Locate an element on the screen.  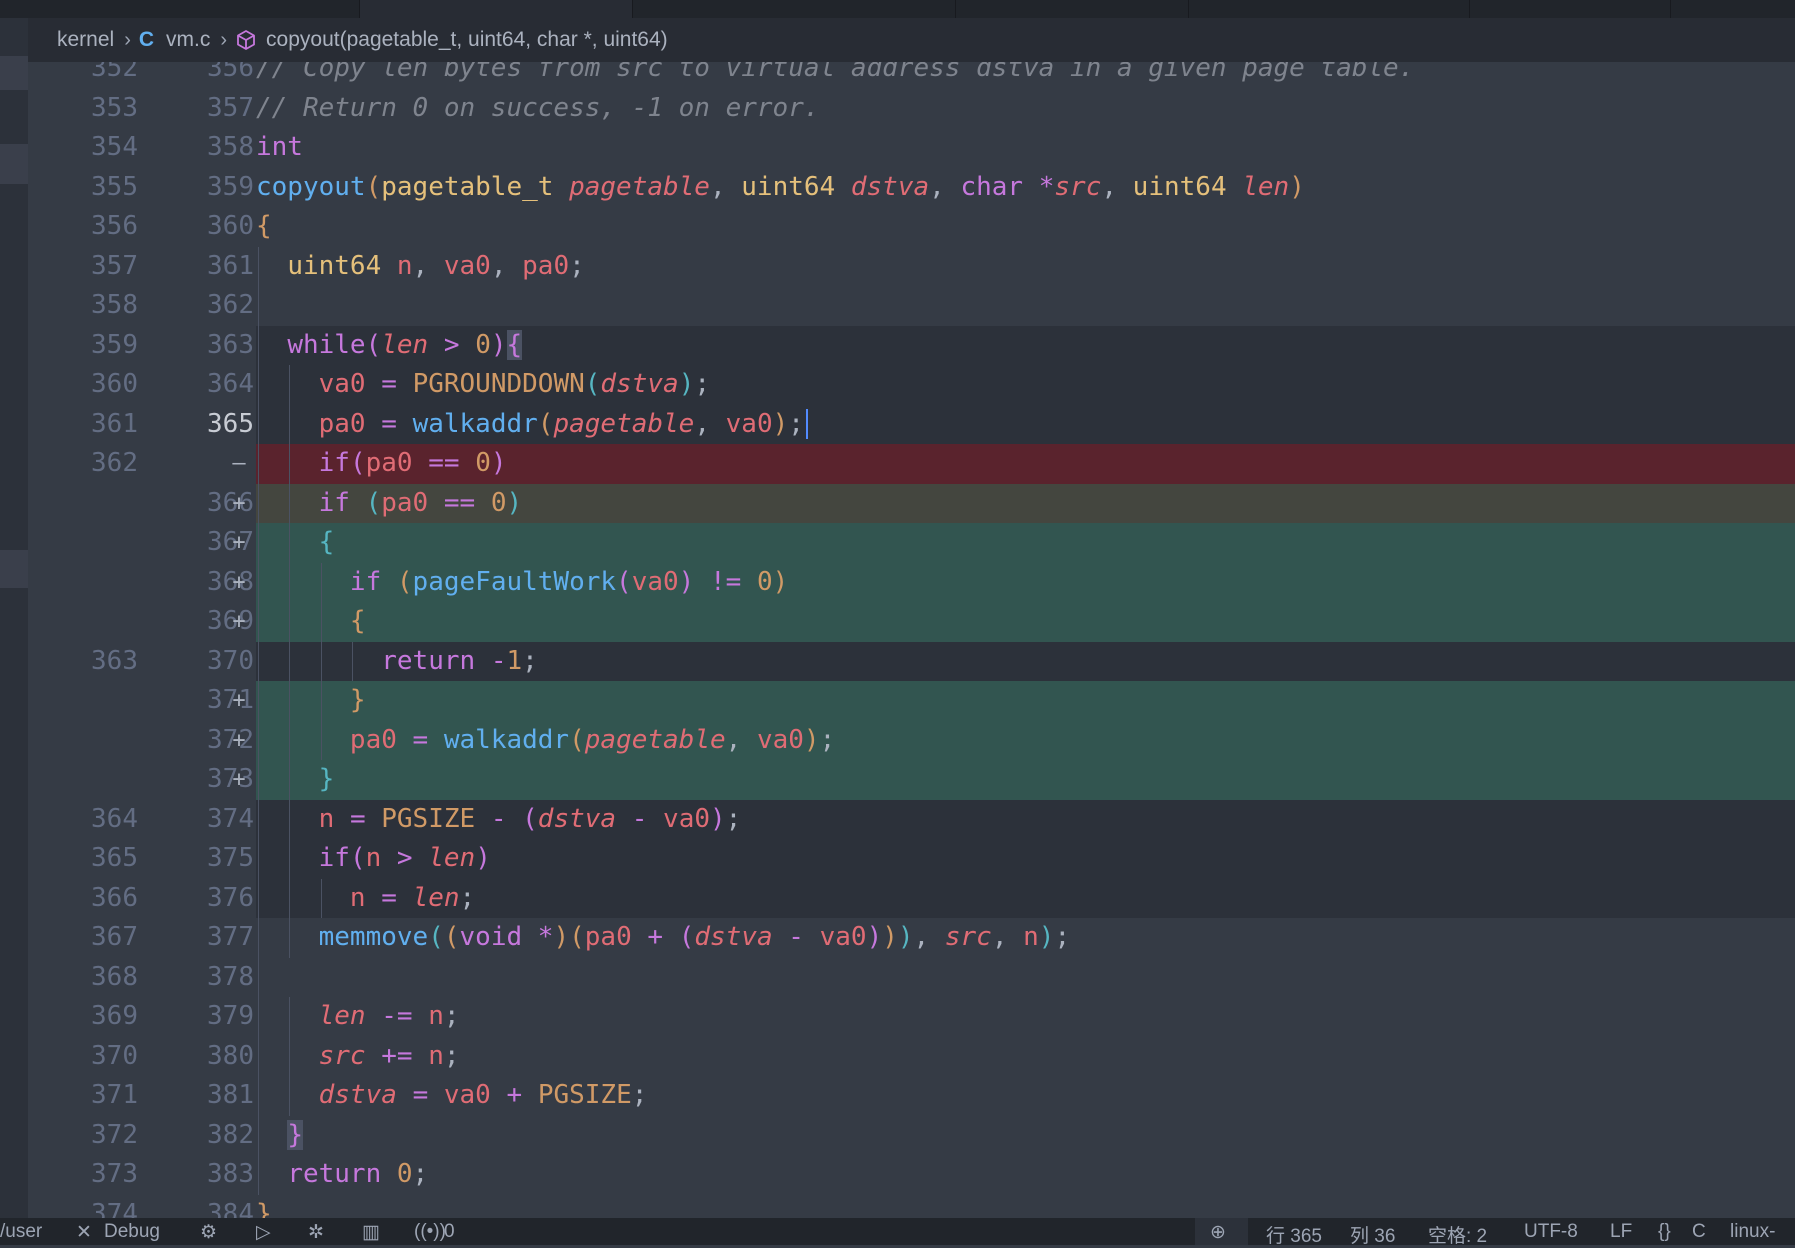
code-line: 363 370 return -1; is located at coordinates (911, 661).